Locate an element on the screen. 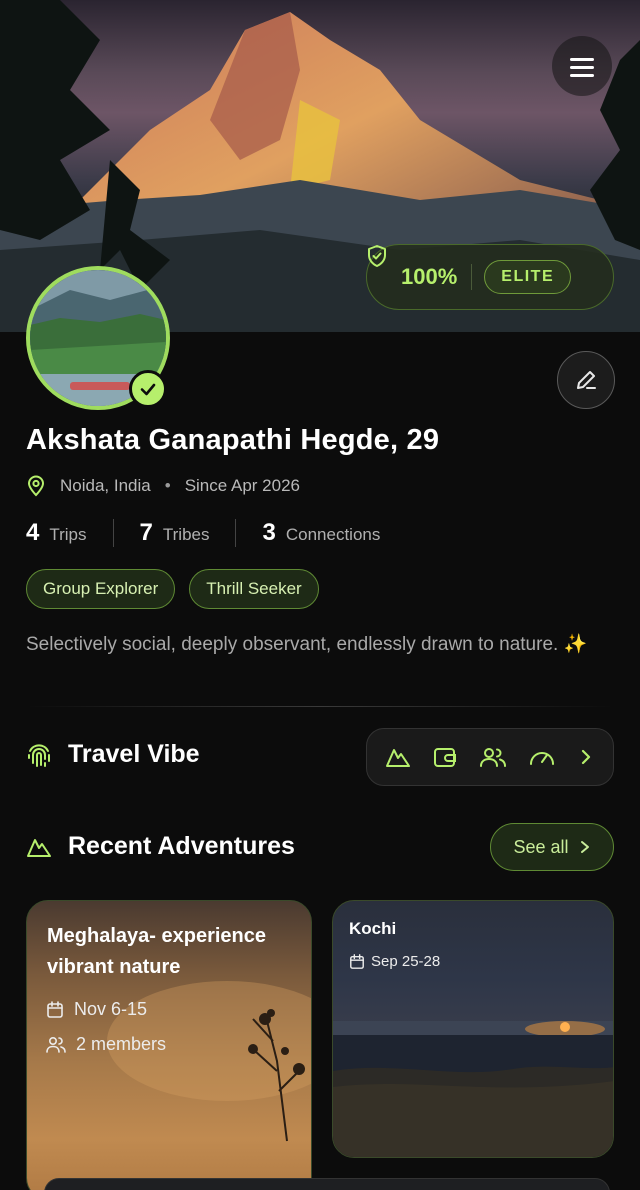  stat-label: Connections is located at coordinates (333, 534).